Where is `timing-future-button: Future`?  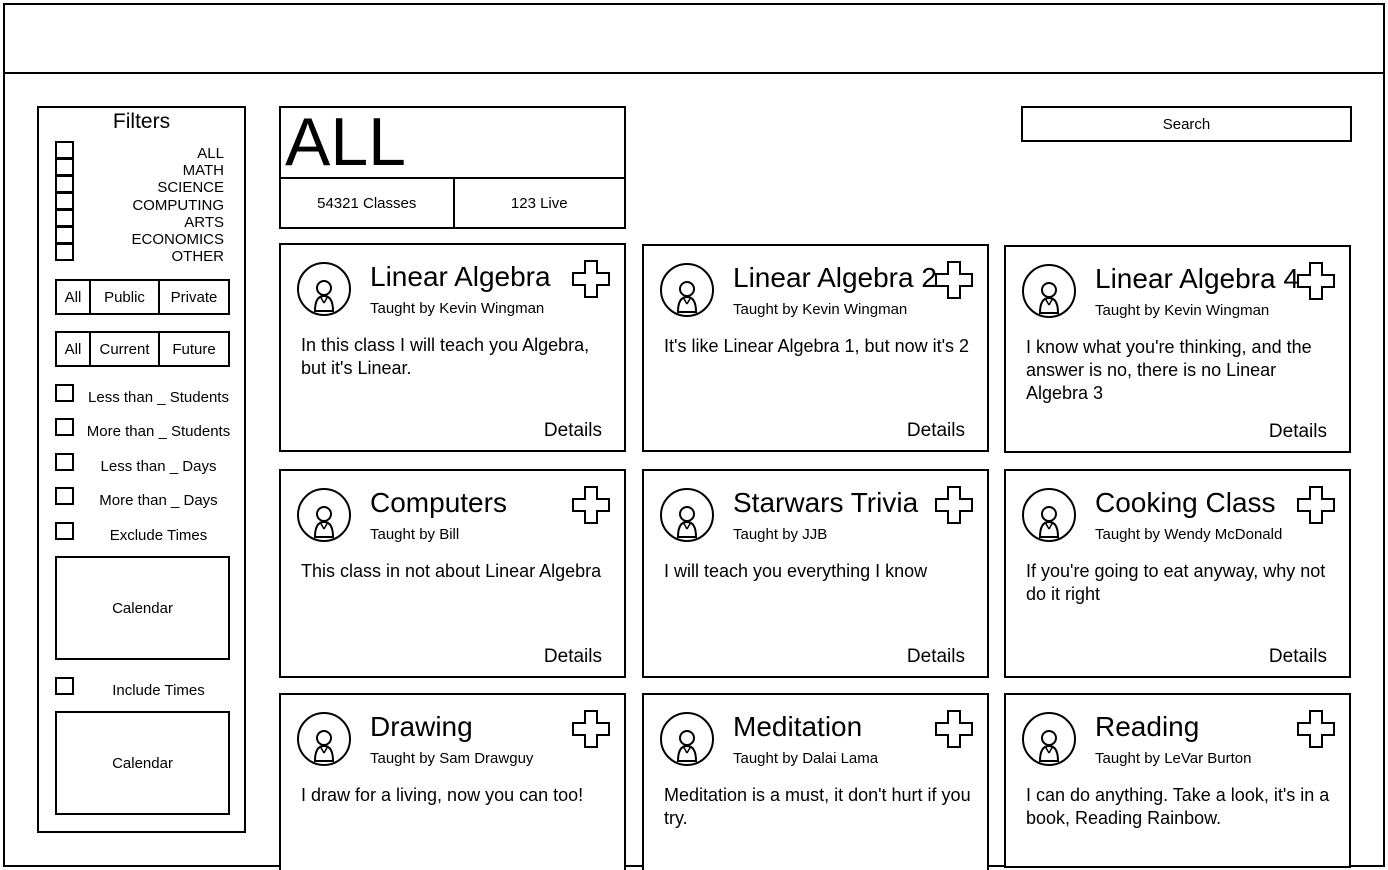 timing-future-button: Future is located at coordinates (194, 349).